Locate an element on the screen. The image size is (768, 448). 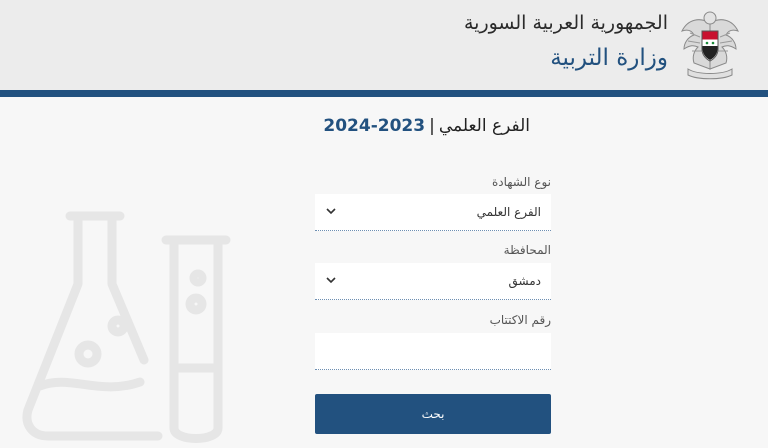
header-accent-band is located at coordinates (384, 93).